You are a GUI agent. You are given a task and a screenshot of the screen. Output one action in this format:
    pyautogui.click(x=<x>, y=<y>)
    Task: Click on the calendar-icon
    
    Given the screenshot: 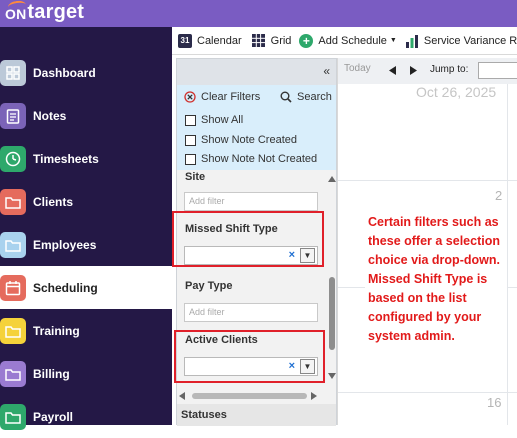 What is the action you would take?
    pyautogui.click(x=13, y=287)
    